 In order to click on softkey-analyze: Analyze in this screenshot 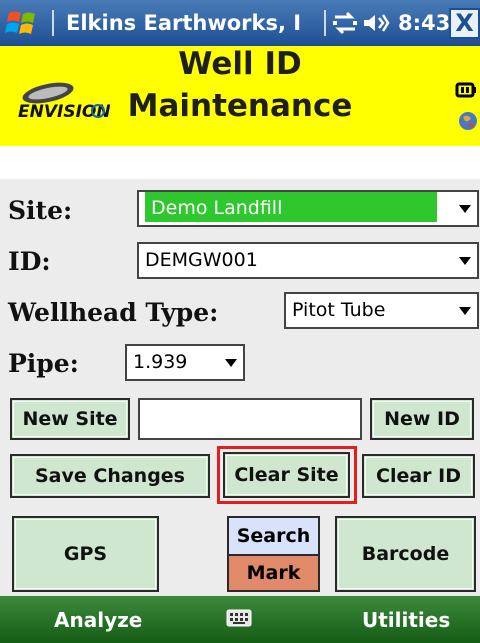, I will do `click(98, 620)`.